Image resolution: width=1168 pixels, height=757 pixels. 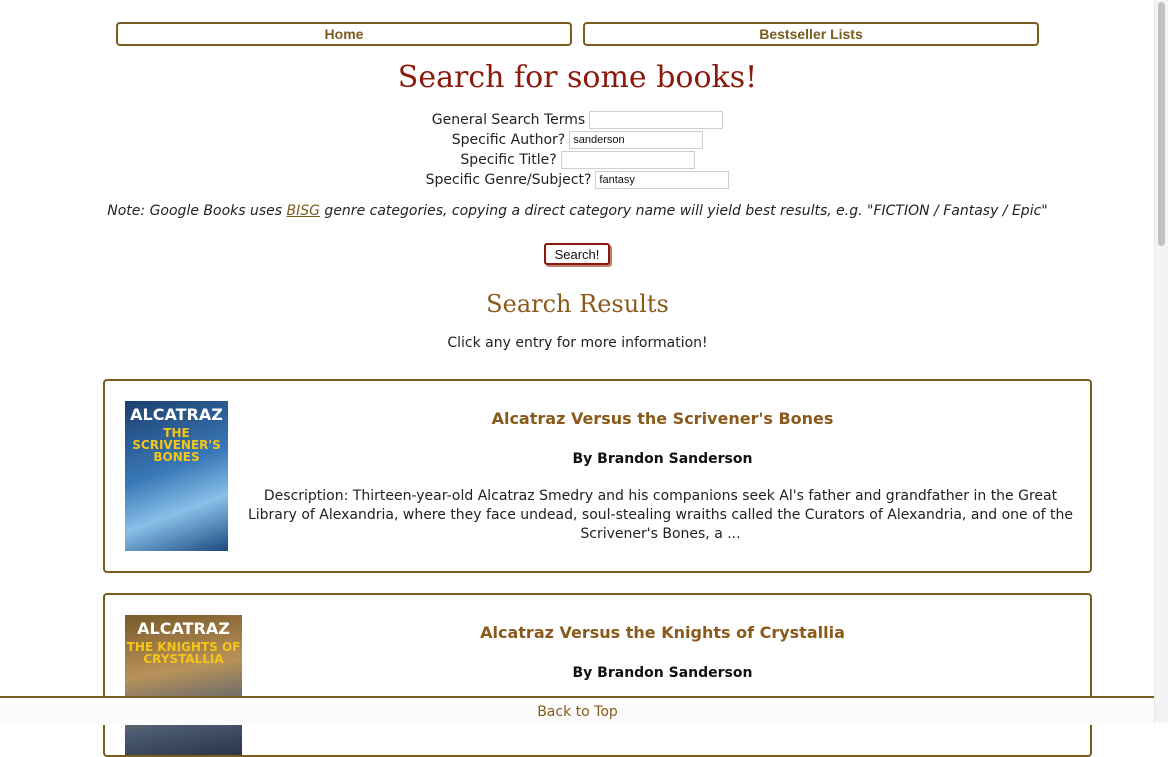 I want to click on search-title: Search for some books!, so click(x=577, y=77).